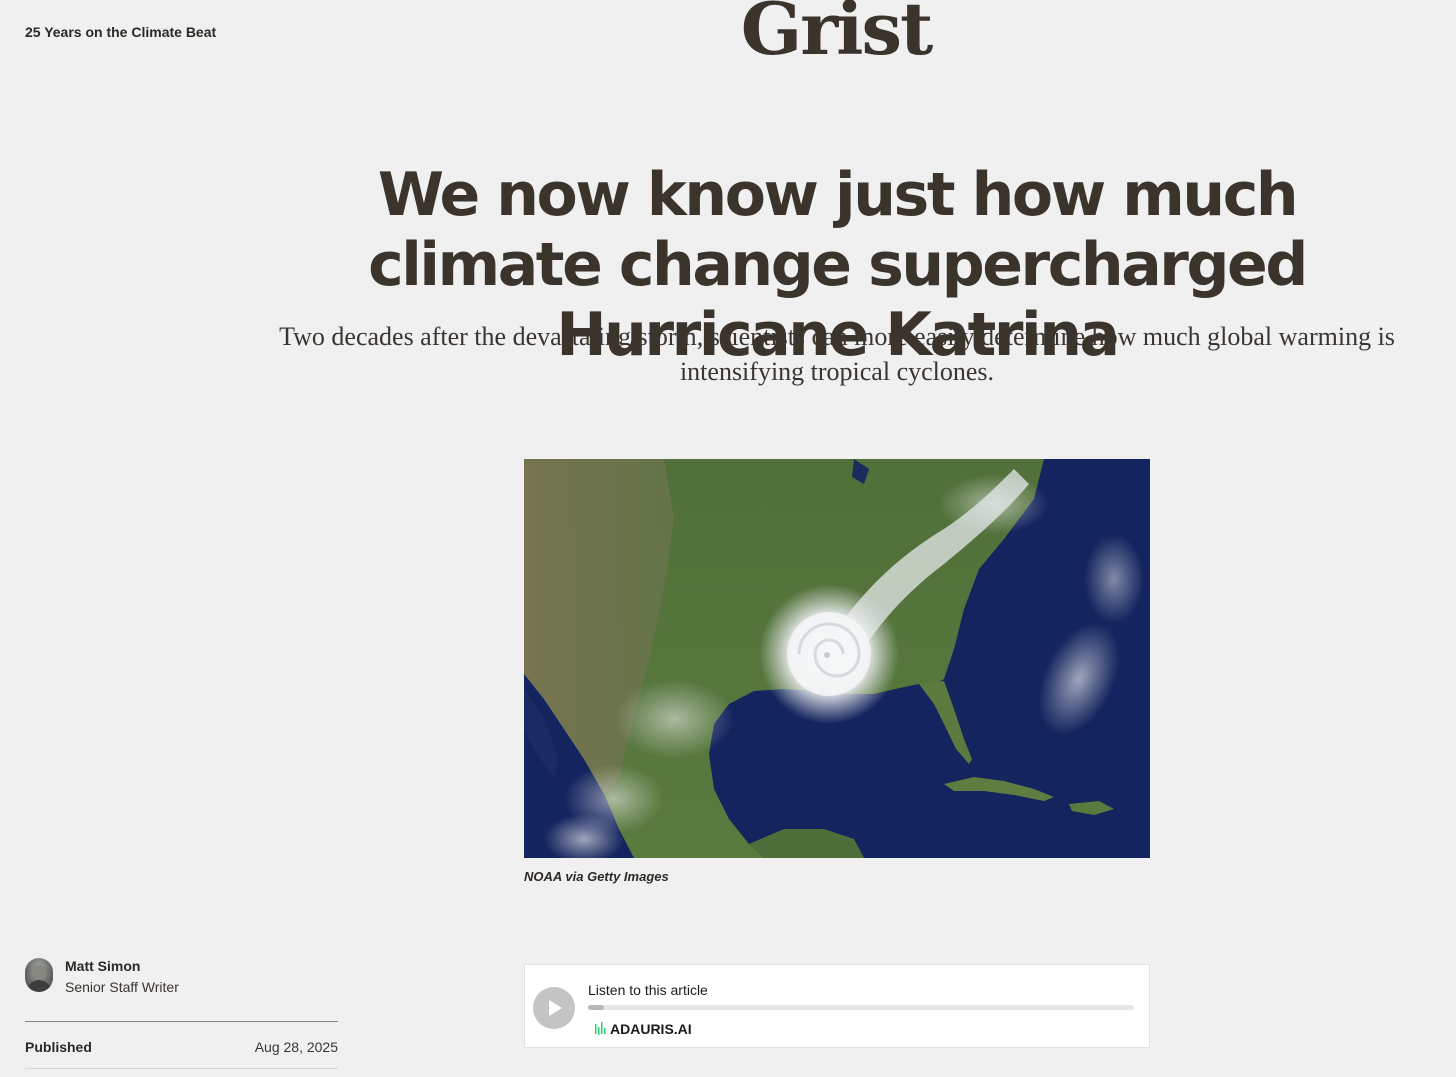 The image size is (1456, 1077). What do you see at coordinates (102, 966) in the screenshot?
I see `author-name: Matt Simon` at bounding box center [102, 966].